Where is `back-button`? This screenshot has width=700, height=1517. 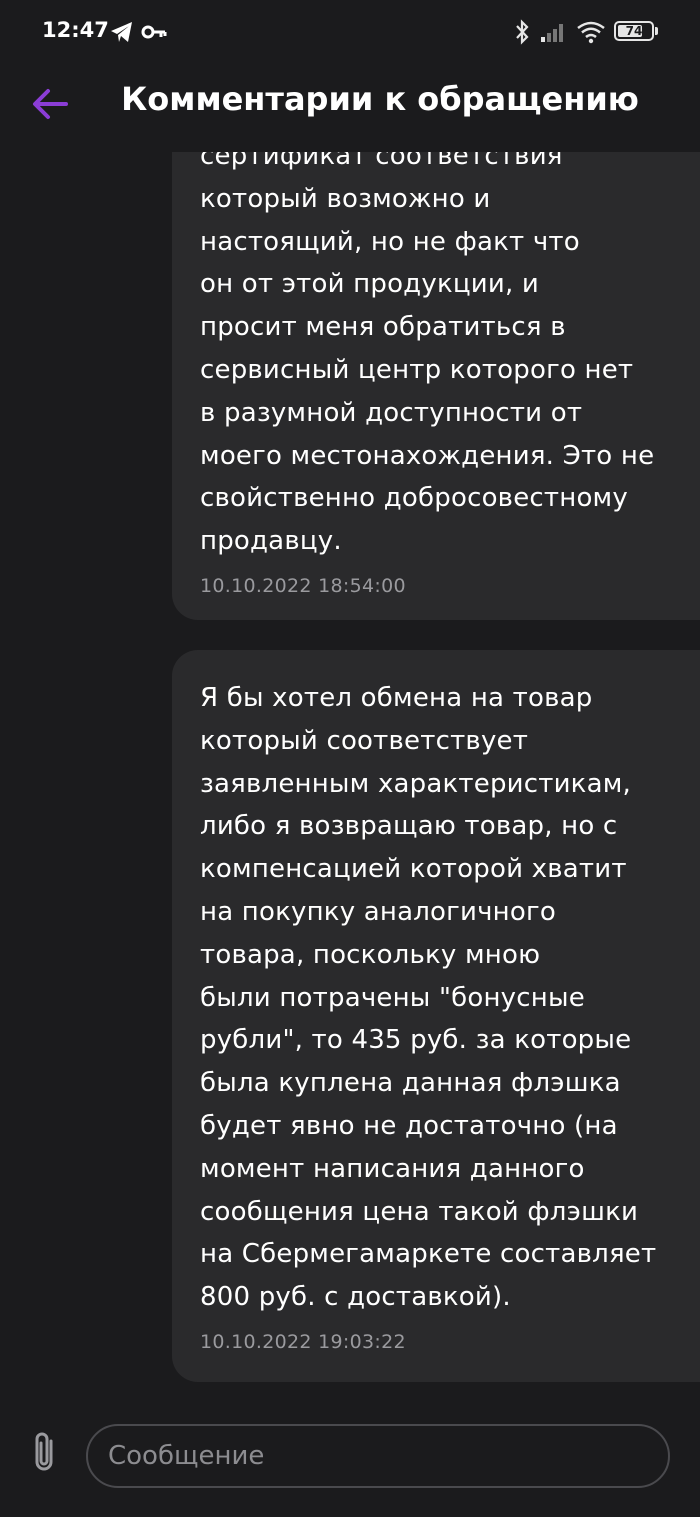
back-button is located at coordinates (50, 106).